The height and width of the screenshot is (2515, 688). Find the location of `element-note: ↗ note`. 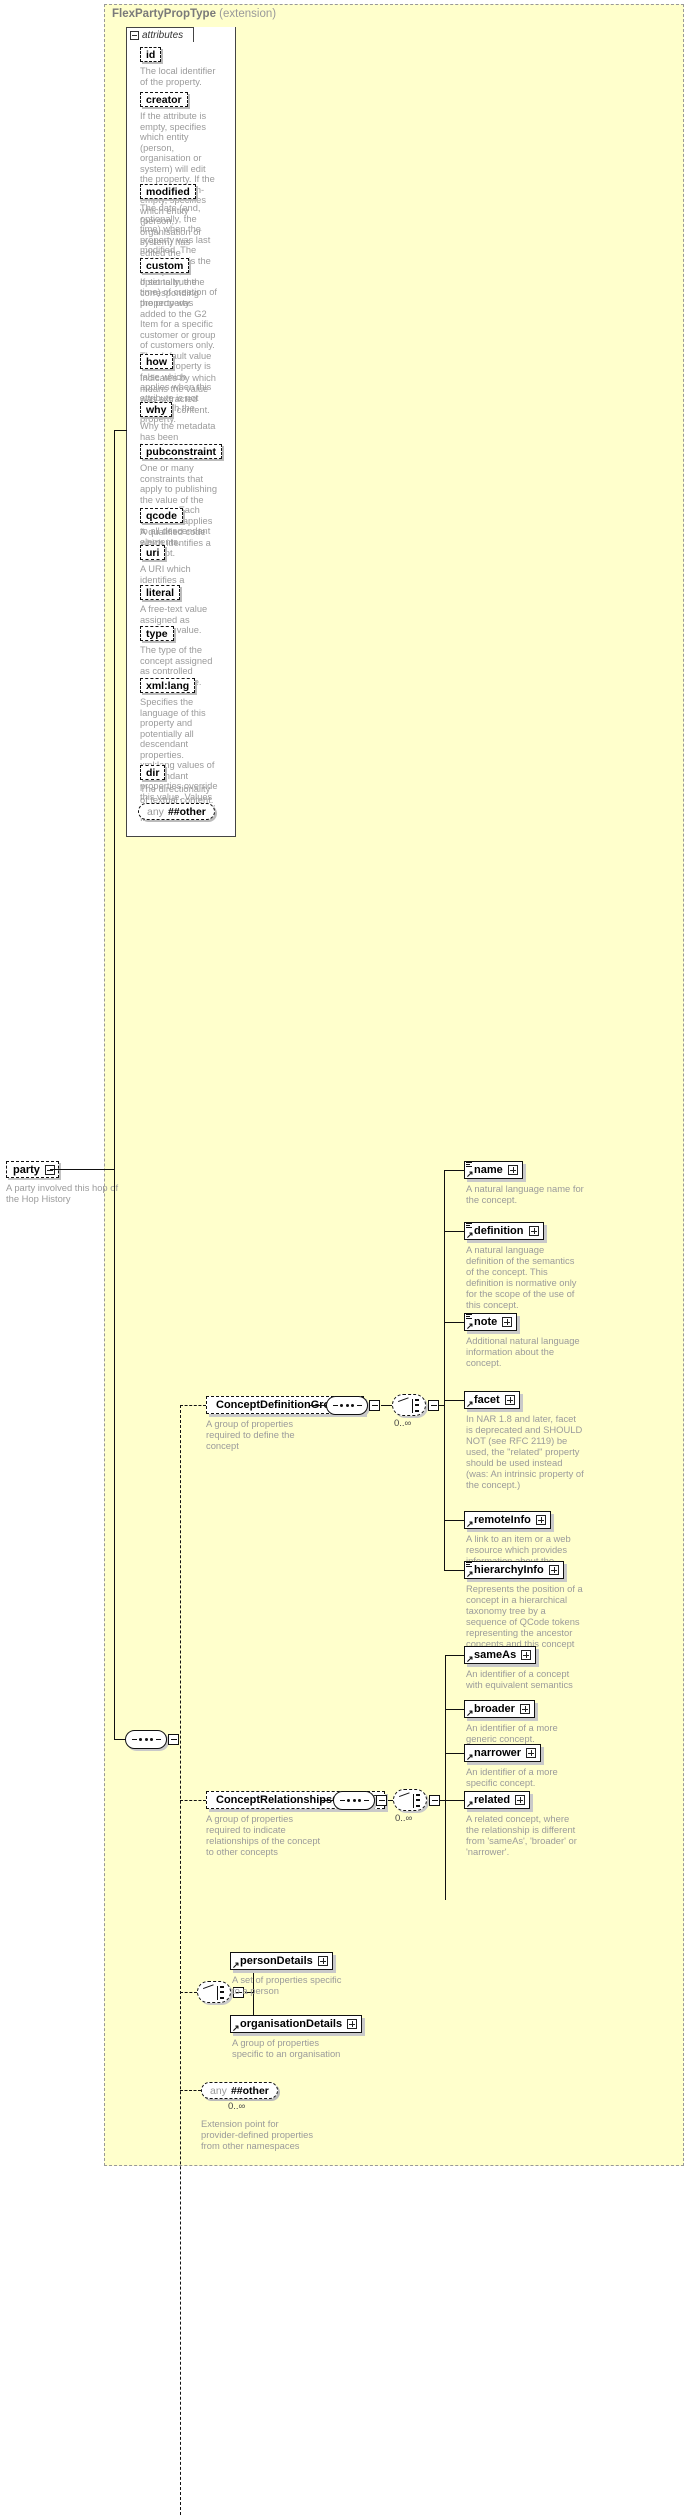

element-note: ↗ note is located at coordinates (491, 1322).